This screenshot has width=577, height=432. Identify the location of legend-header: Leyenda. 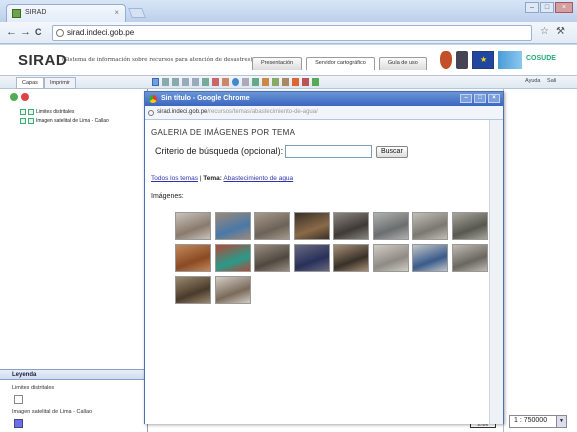
(74, 374).